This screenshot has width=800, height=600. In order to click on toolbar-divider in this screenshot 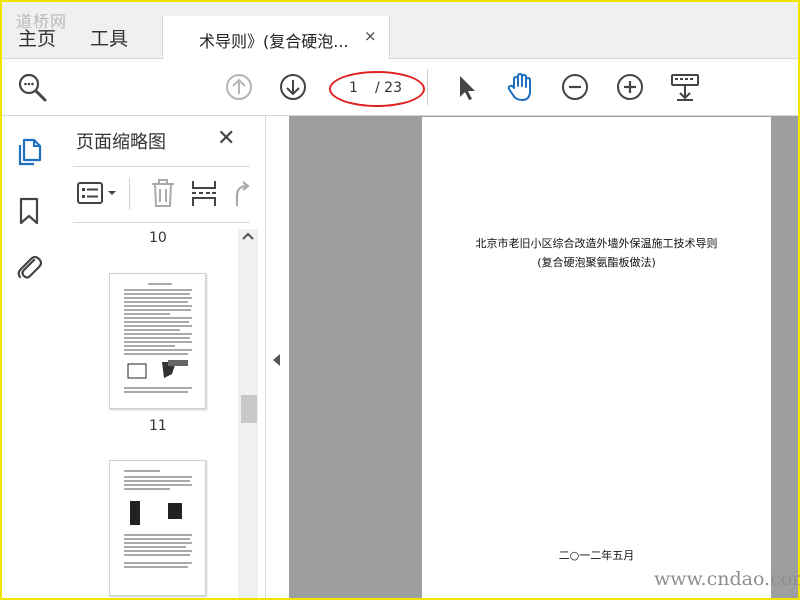, I will do `click(427, 87)`.